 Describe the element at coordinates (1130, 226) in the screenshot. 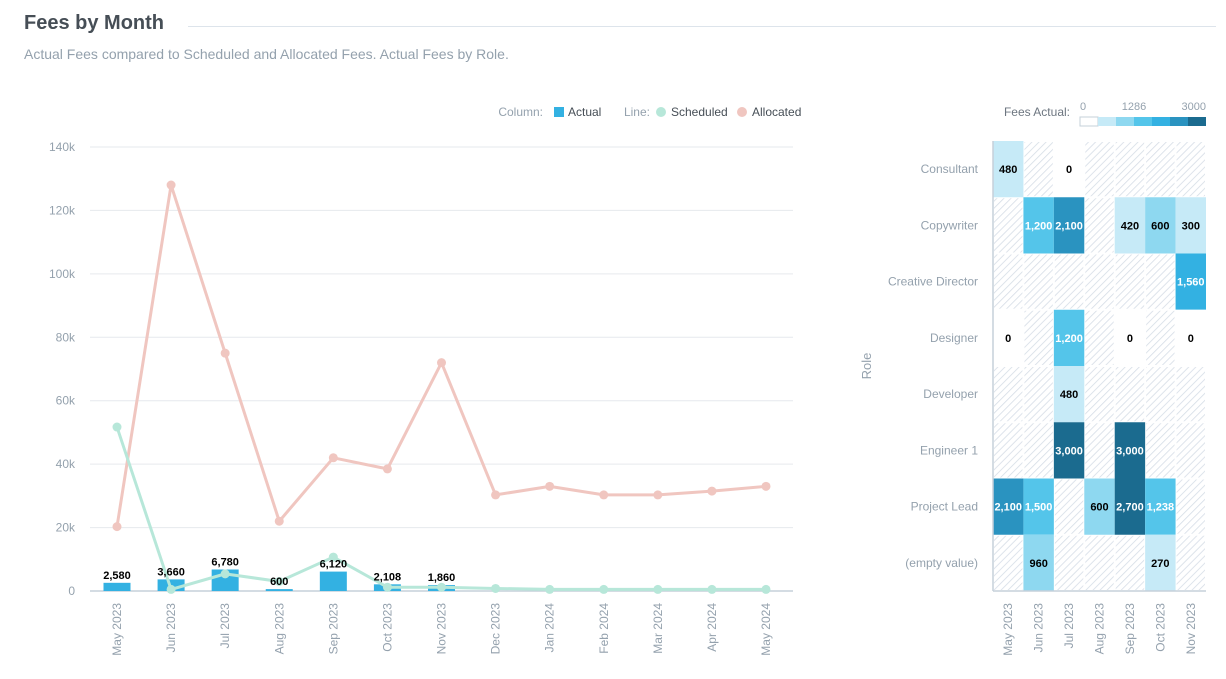

I see `heatmap-cell-label: 420` at that location.